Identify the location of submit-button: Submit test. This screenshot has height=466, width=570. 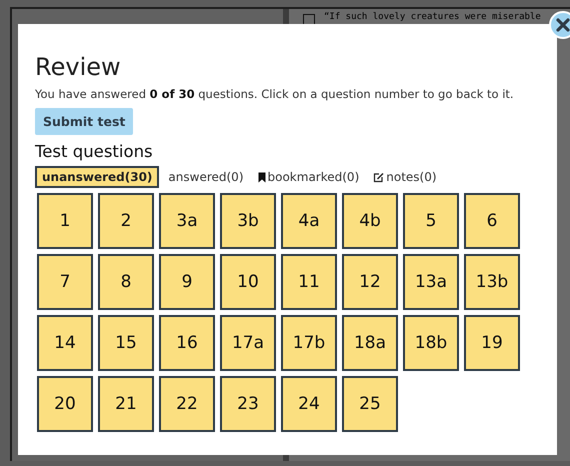
(84, 121).